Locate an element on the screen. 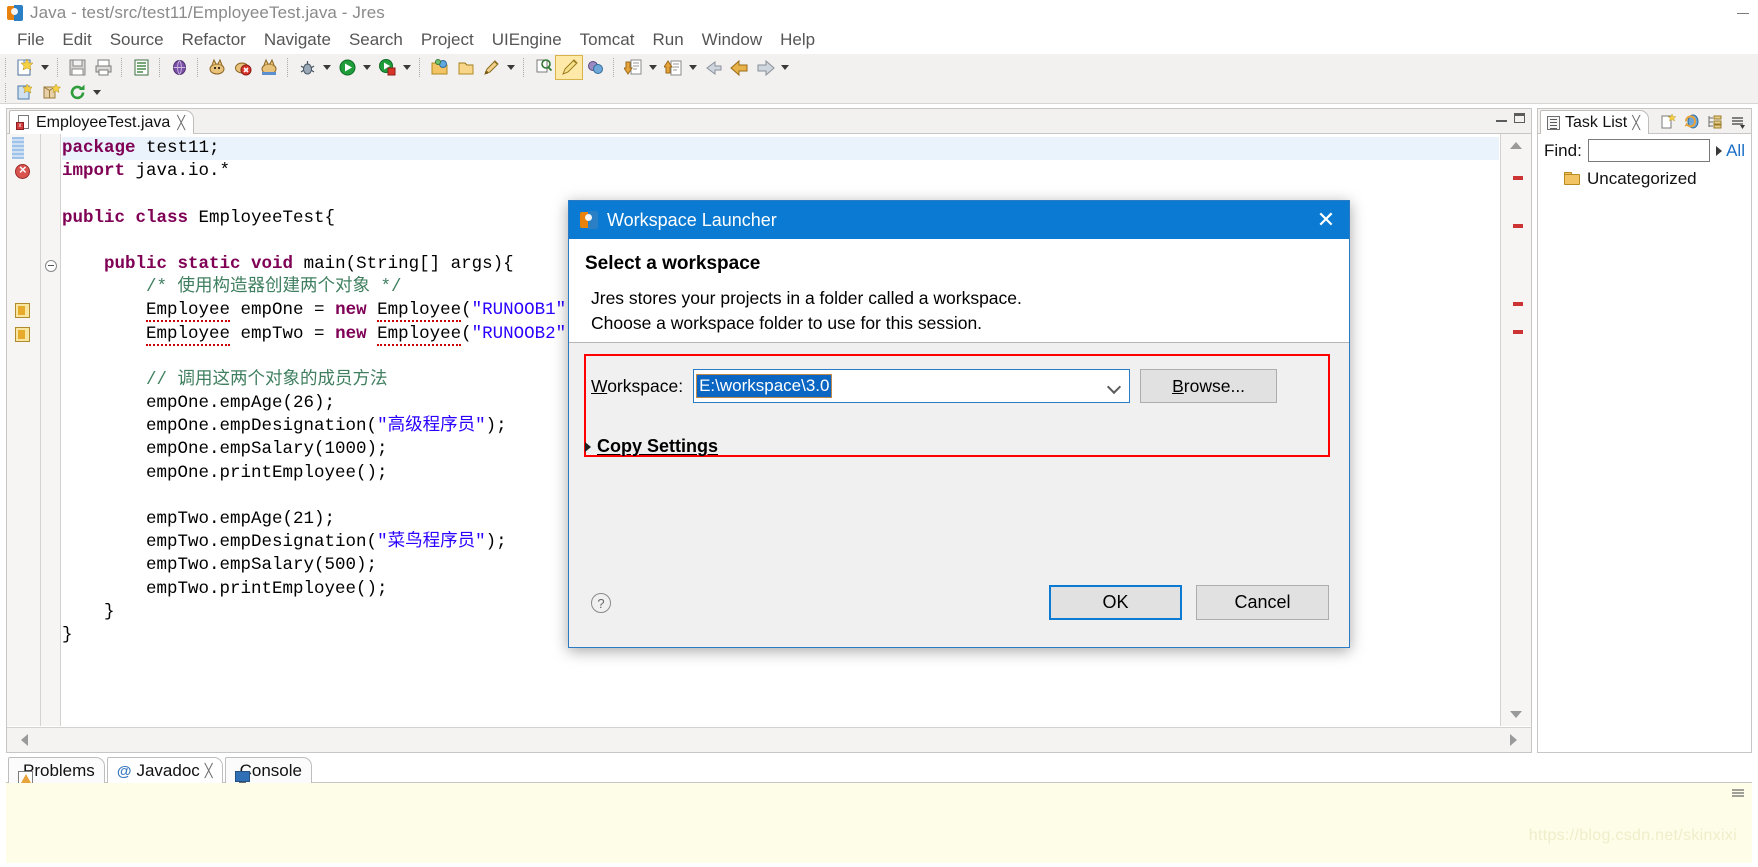 This screenshot has width=1758, height=867. external-tools-dropdown-arrow is located at coordinates (407, 67).